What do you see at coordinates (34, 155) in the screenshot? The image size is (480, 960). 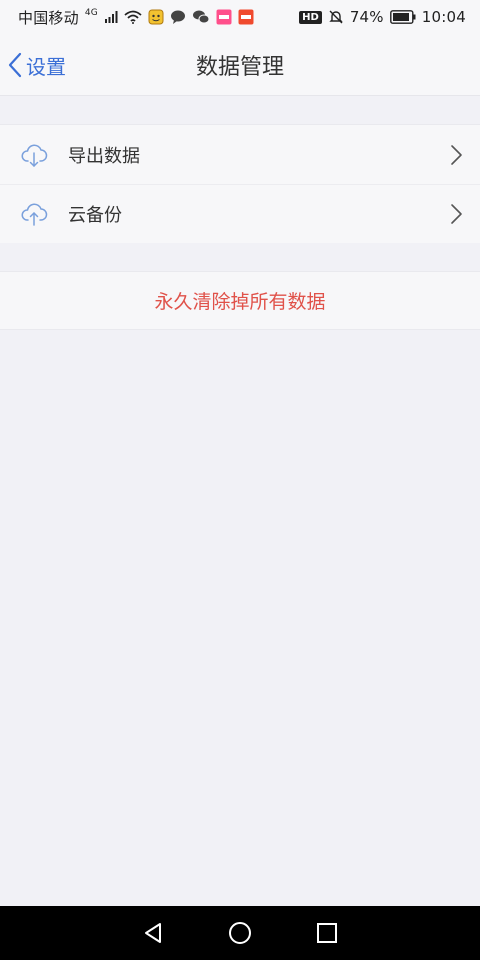 I see `cloud-download-icon` at bounding box center [34, 155].